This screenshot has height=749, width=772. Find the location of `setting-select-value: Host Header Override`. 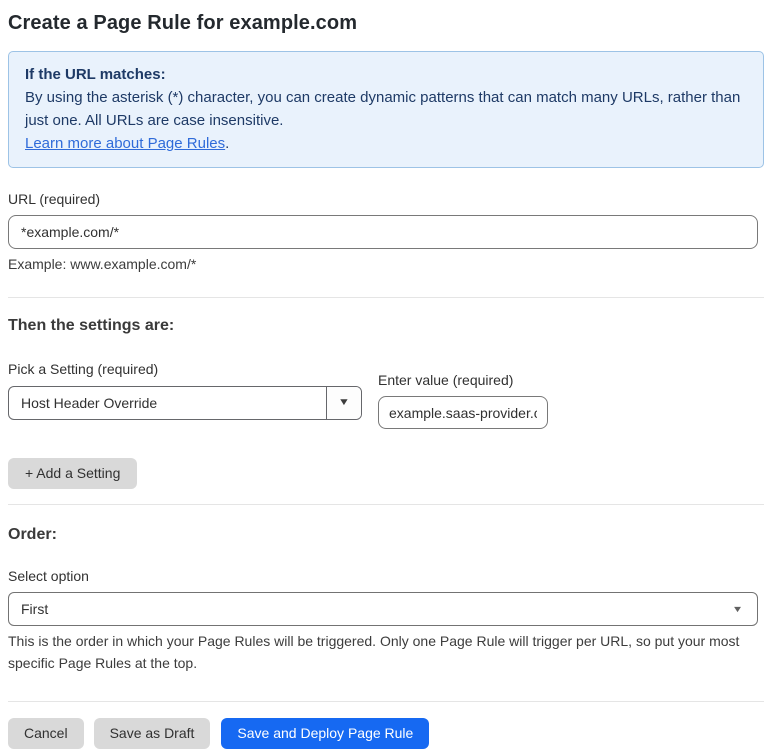

setting-select-value: Host Header Override is located at coordinates (89, 403).